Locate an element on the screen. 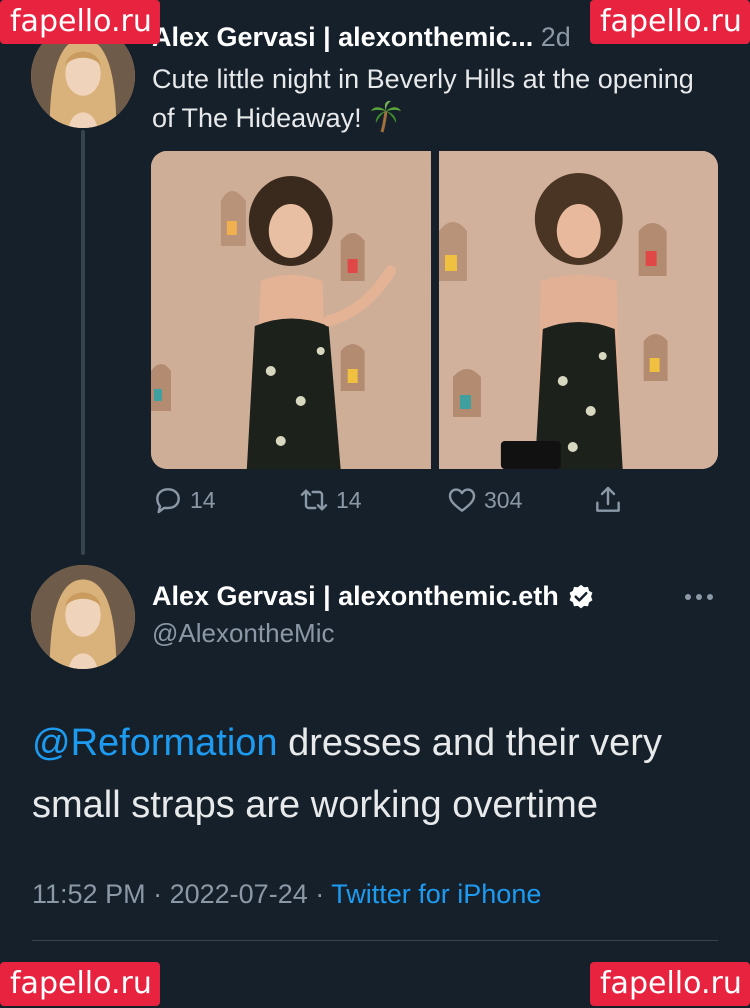 The image size is (750, 1008). verified-badge-icon is located at coordinates (581, 596).